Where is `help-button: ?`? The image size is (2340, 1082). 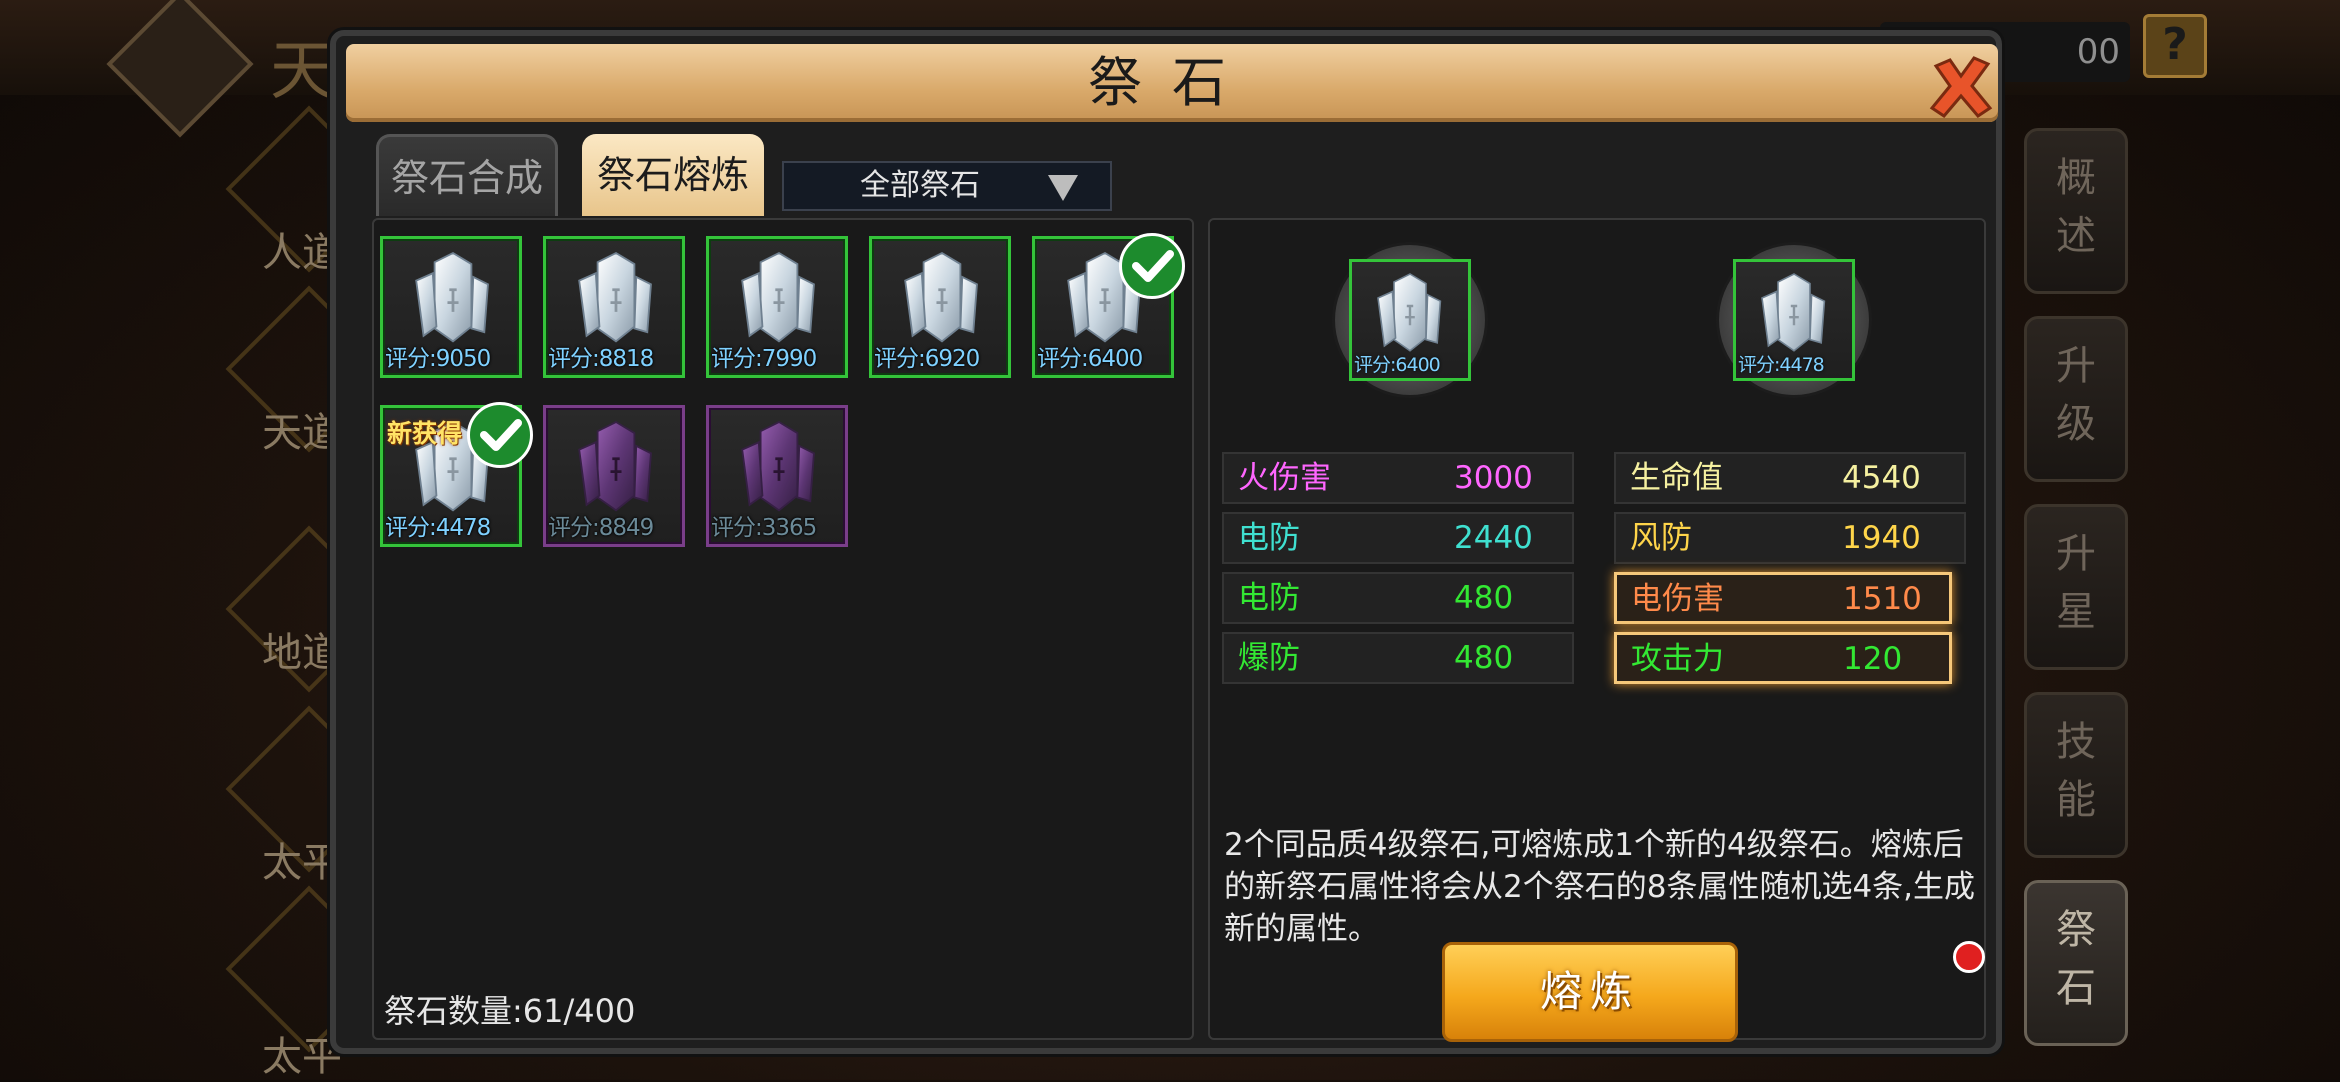 help-button: ? is located at coordinates (2175, 46).